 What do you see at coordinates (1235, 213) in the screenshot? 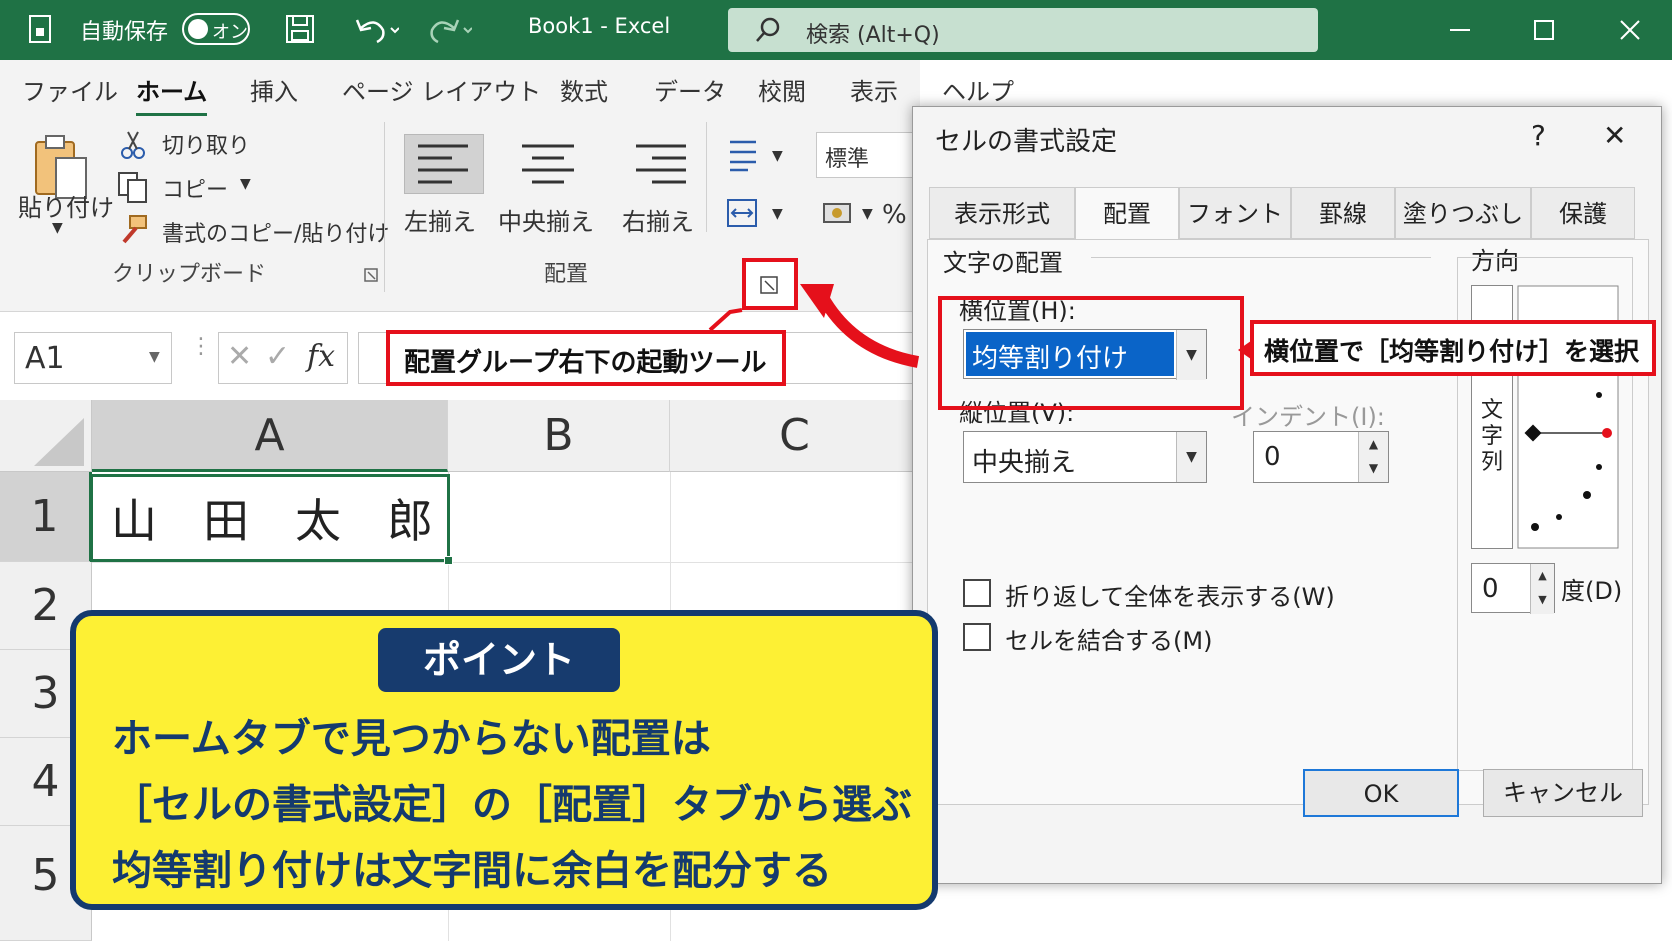
I see `dialog-tab-font: フォント` at bounding box center [1235, 213].